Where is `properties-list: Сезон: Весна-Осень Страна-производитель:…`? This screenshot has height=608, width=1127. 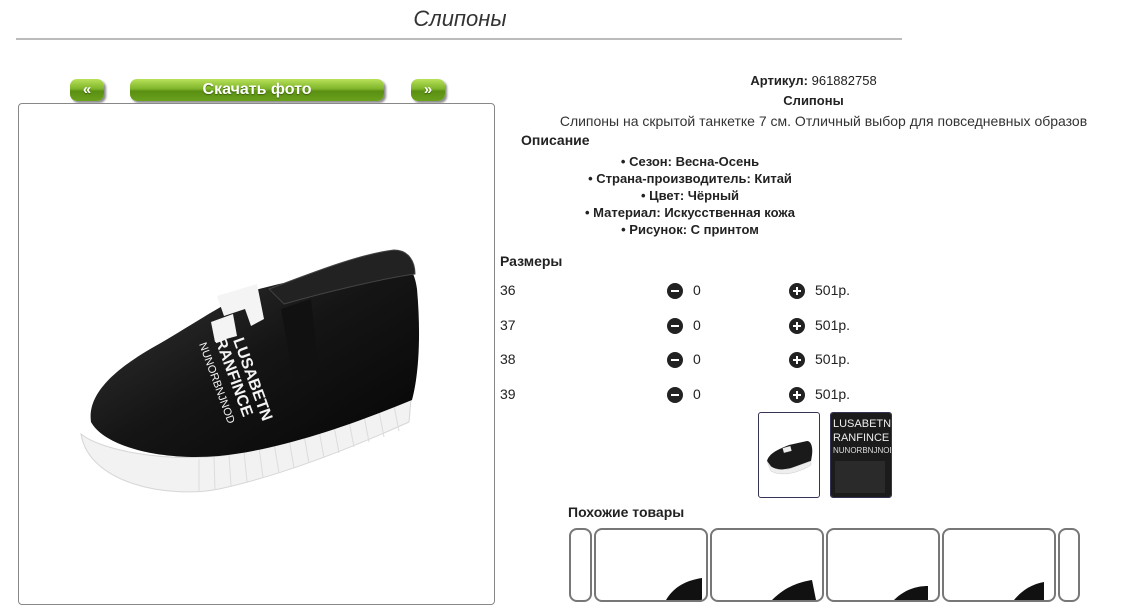 properties-list: Сезон: Весна-Осень Страна-производитель:… is located at coordinates (690, 195).